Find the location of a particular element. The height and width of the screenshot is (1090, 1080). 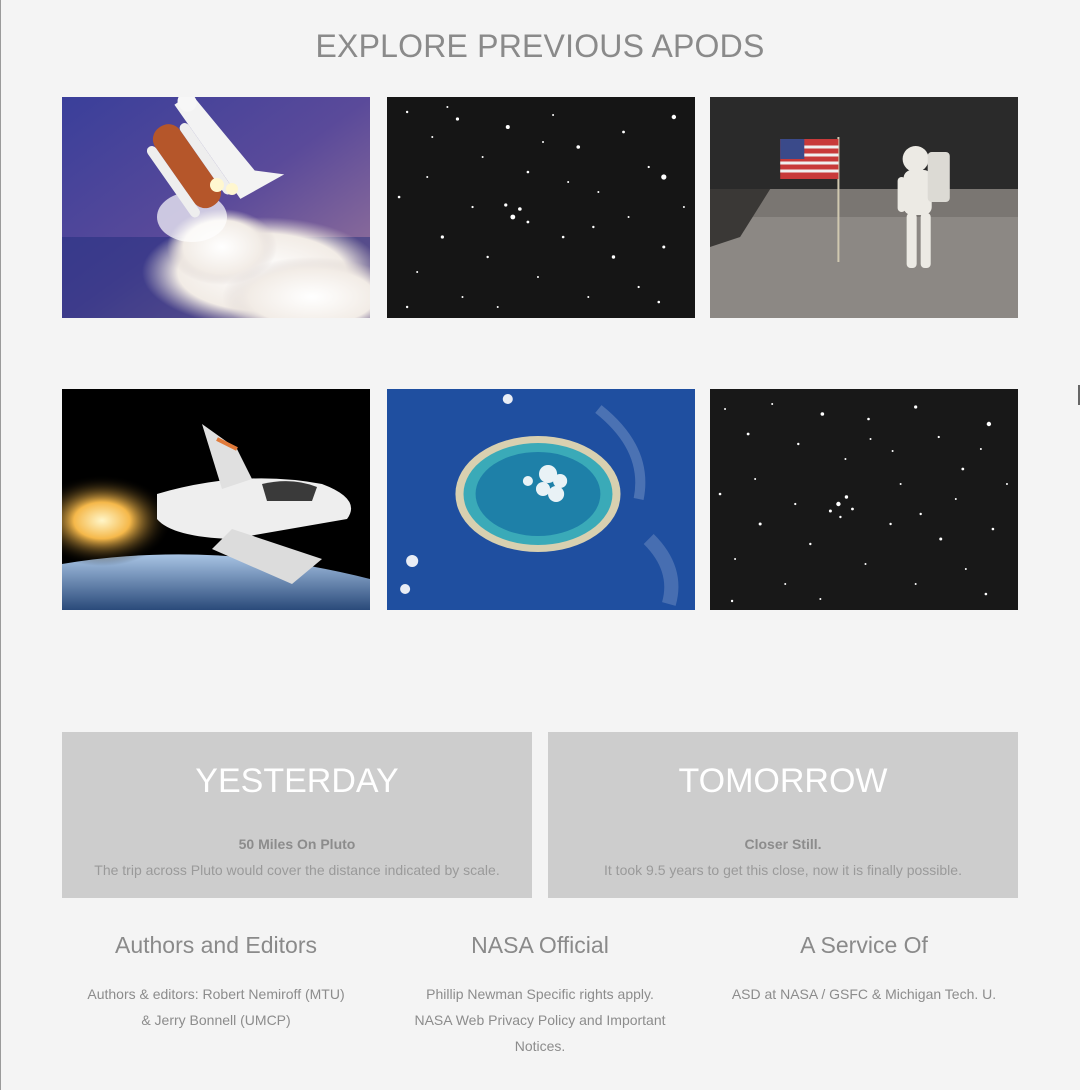

apod-thumbnail-star-cluster is located at coordinates (864, 499).